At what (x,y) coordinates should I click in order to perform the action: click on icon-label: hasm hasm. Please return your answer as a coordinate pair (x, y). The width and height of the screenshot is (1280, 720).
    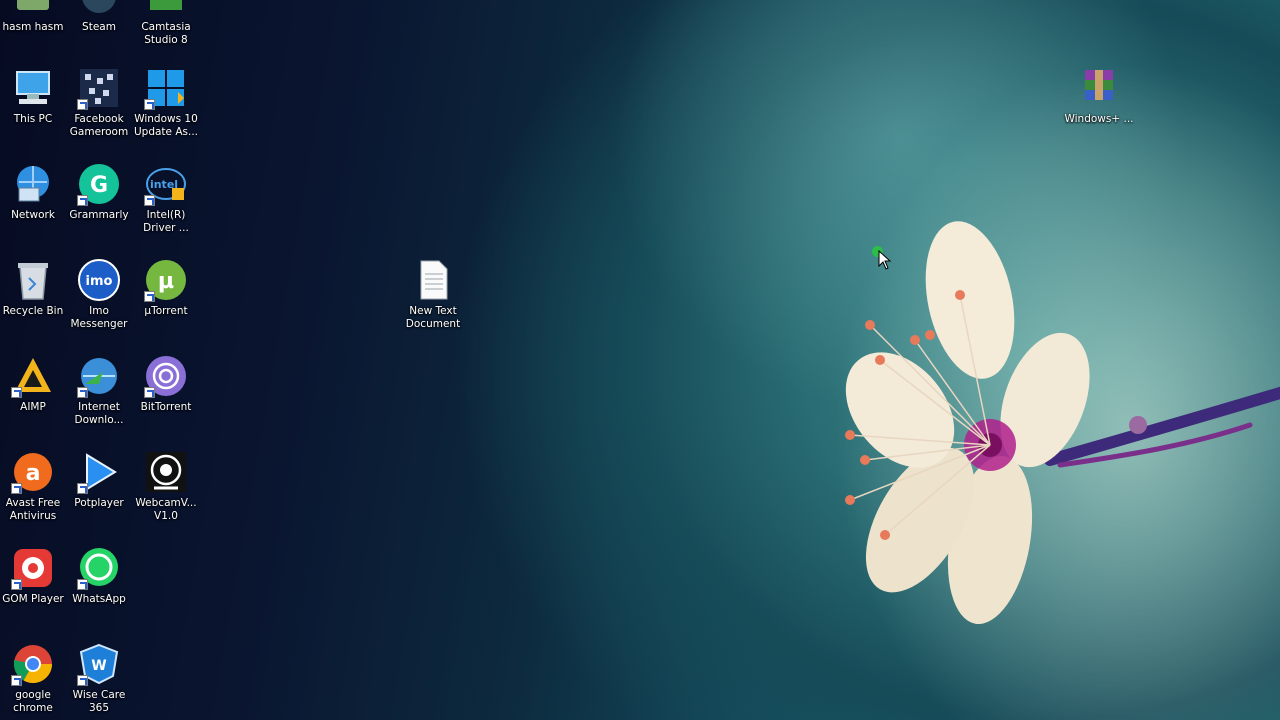
    Looking at the image, I should click on (33, 27).